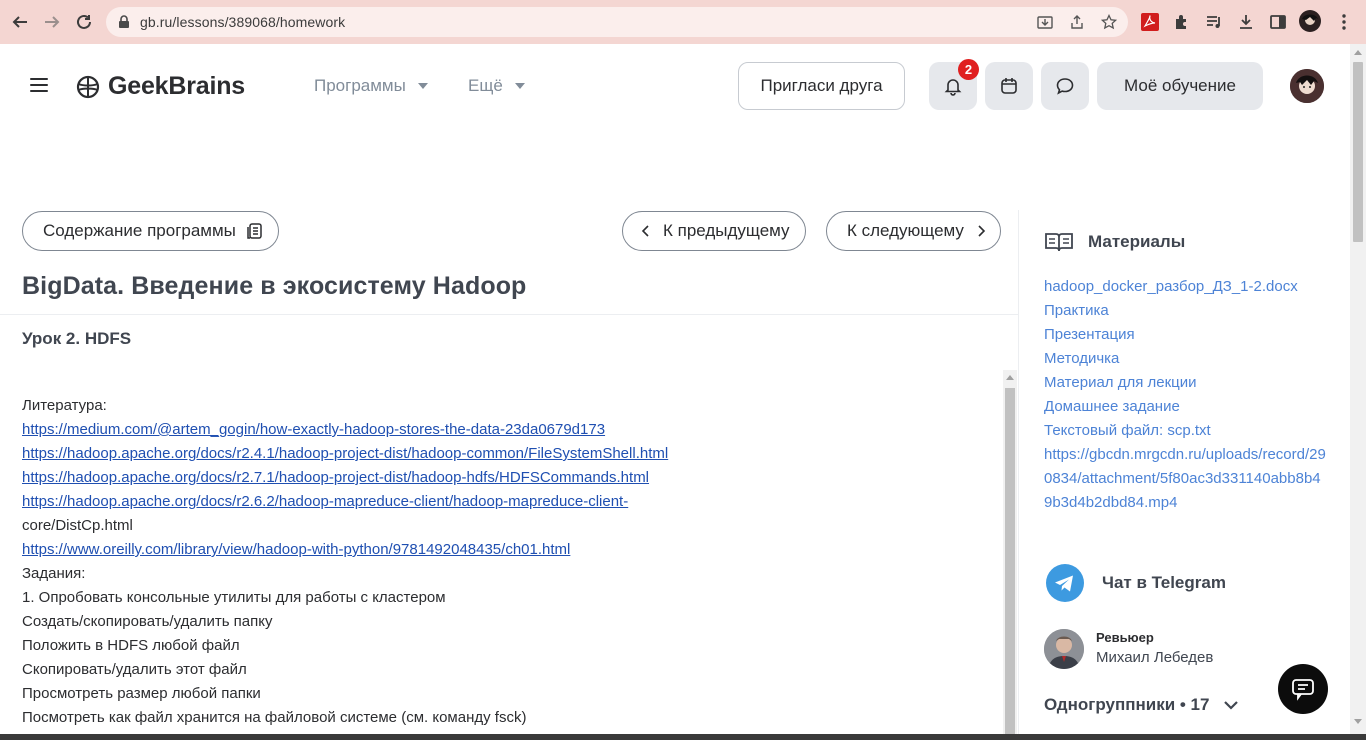 The image size is (1366, 740). I want to click on telegram-icon, so click(1065, 583).